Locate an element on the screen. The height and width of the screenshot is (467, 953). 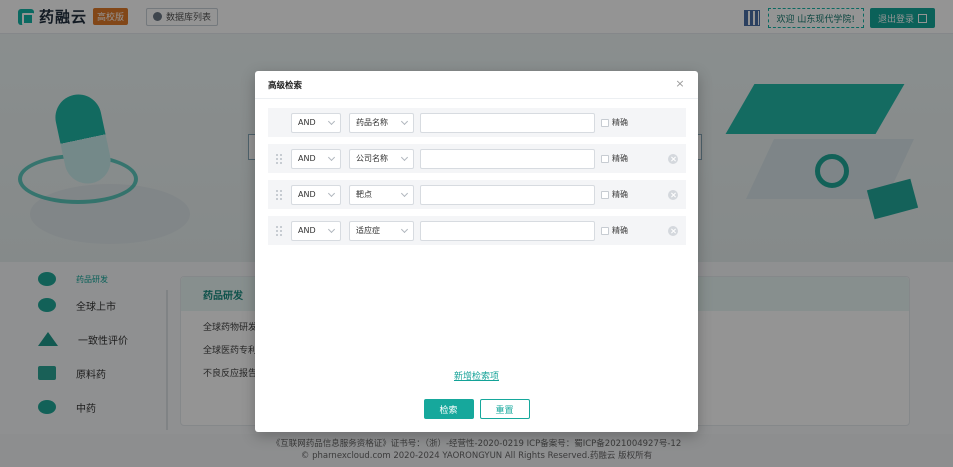
field-select: 公司名称 is located at coordinates (381, 158).